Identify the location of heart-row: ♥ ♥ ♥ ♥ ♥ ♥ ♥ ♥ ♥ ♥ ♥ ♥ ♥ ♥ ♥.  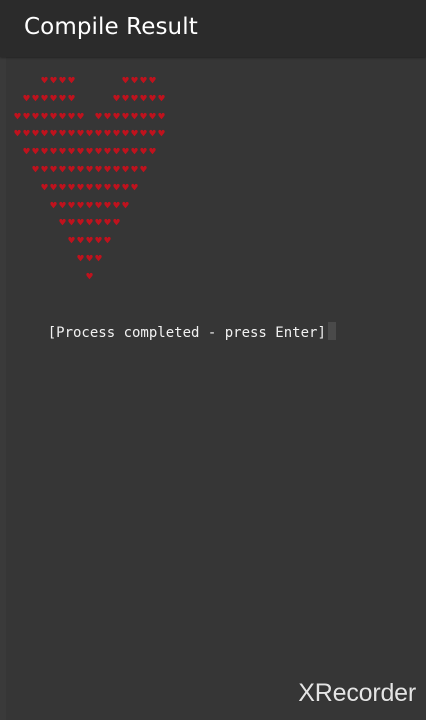
(93, 152).